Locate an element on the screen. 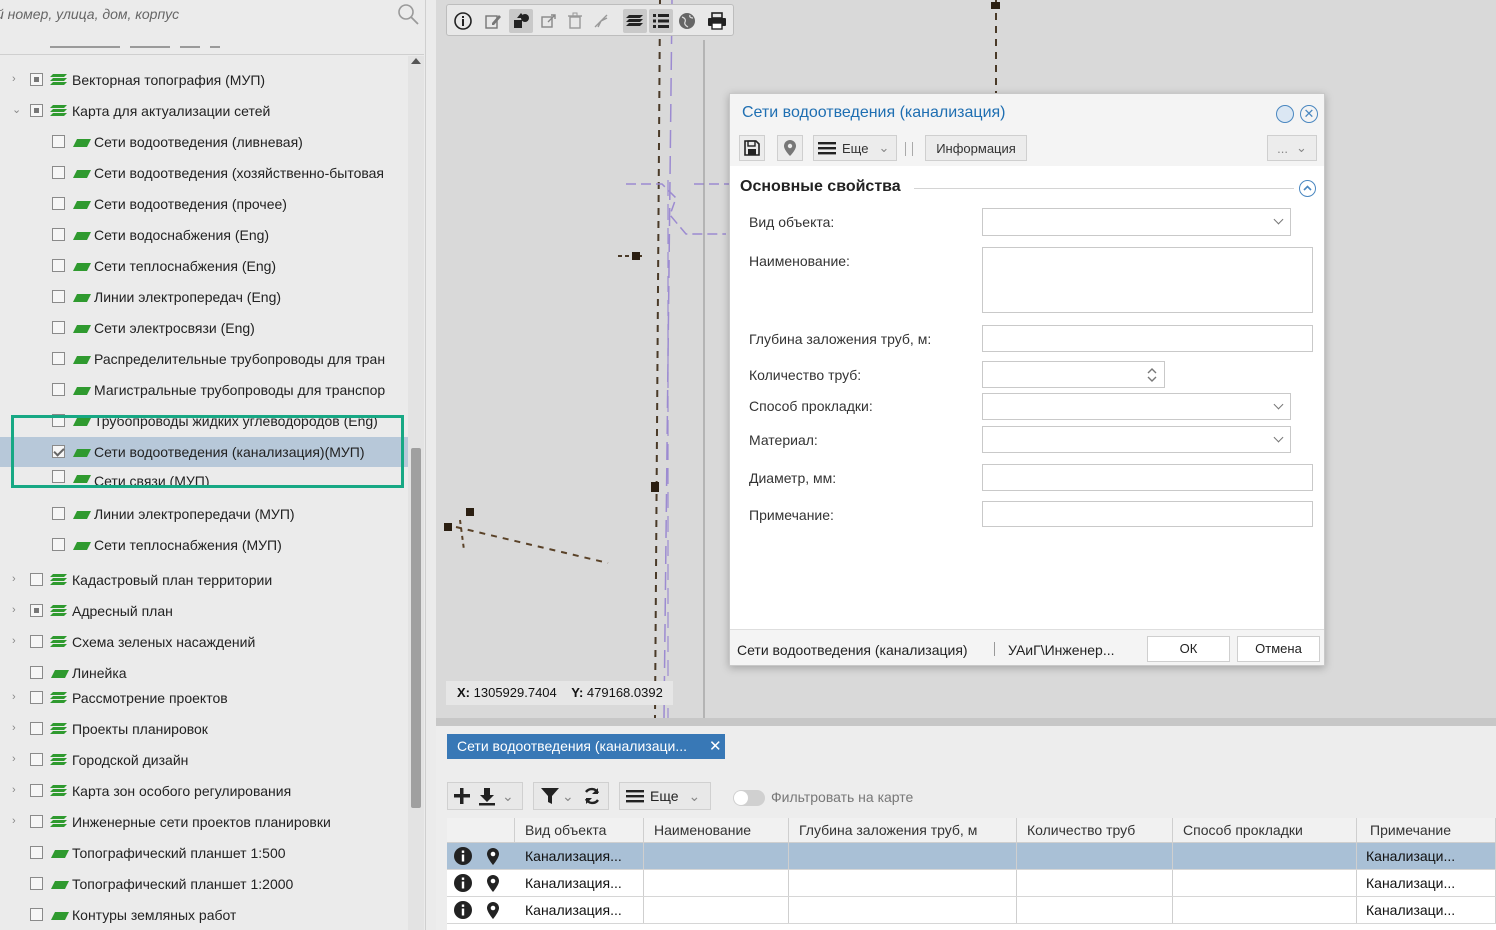 This screenshot has height=930, width=1496. count-stepper is located at coordinates (1073, 374).